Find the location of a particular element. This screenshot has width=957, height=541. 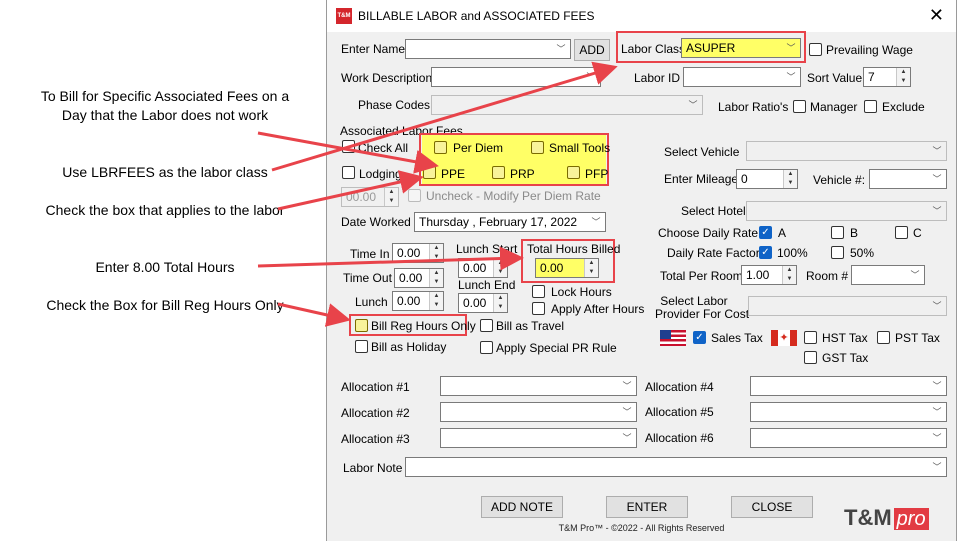

gst-tax-checkbox is located at coordinates (810, 357).